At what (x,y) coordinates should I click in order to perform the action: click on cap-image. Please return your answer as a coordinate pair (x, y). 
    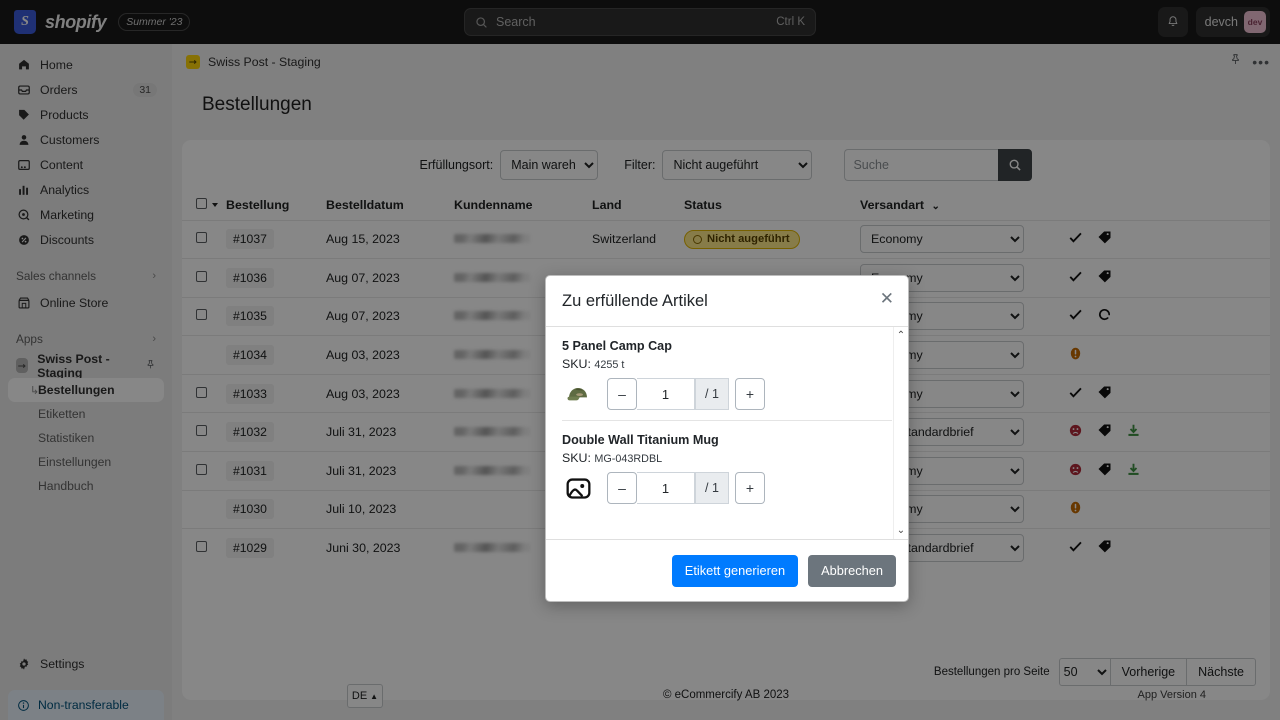
    Looking at the image, I should click on (578, 394).